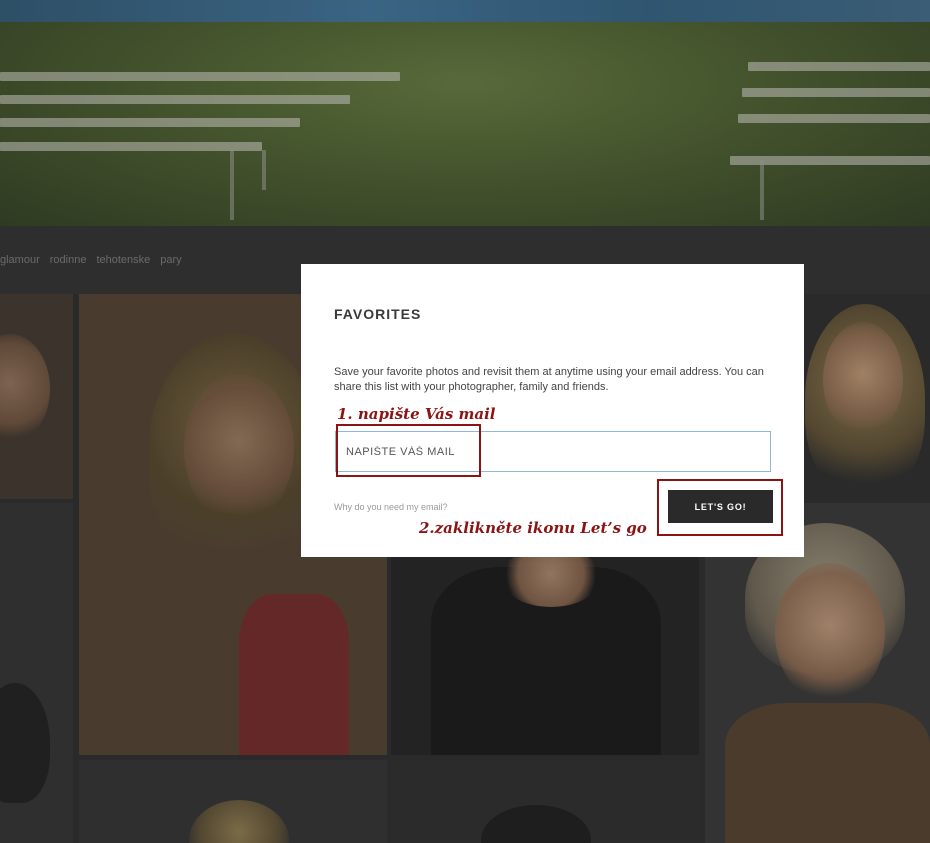  I want to click on category-pary: pary, so click(170, 260).